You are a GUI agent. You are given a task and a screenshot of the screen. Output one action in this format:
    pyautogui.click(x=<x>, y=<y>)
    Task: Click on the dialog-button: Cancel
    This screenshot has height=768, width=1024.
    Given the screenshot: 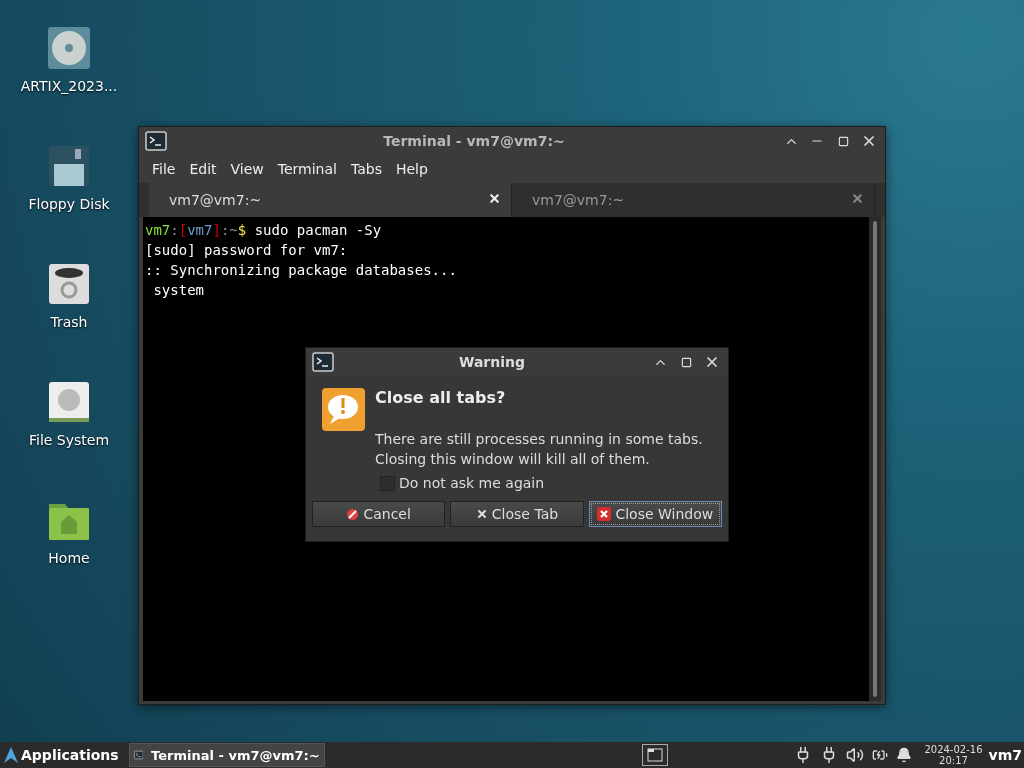 What is the action you would take?
    pyautogui.click(x=379, y=514)
    